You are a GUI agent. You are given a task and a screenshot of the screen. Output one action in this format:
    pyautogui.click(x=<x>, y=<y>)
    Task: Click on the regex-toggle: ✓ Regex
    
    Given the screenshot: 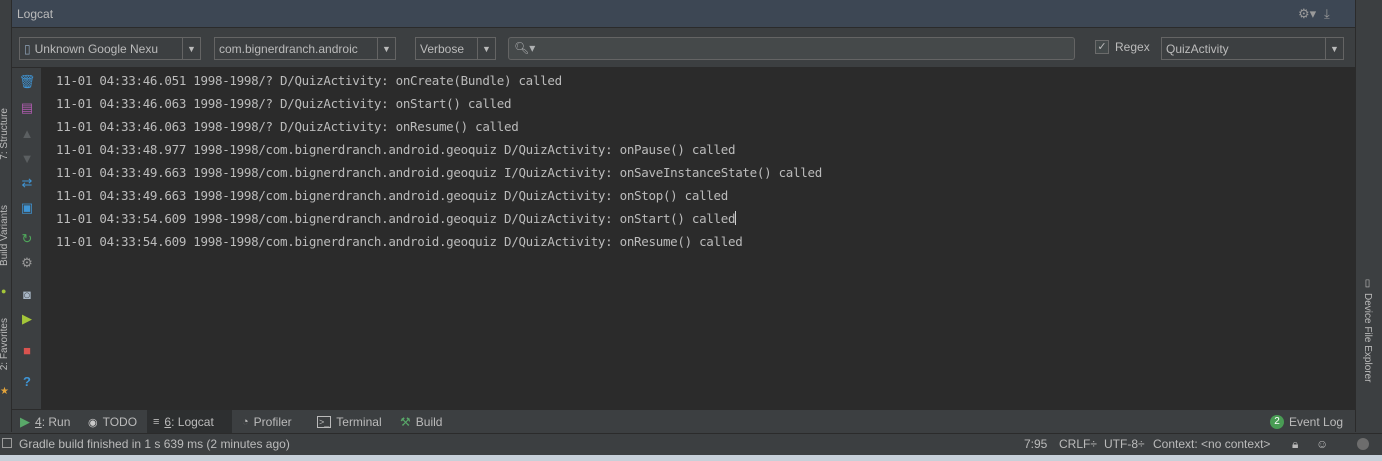 What is the action you would take?
    pyautogui.click(x=1122, y=47)
    